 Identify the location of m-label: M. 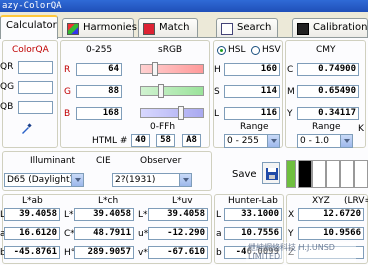
(291, 92).